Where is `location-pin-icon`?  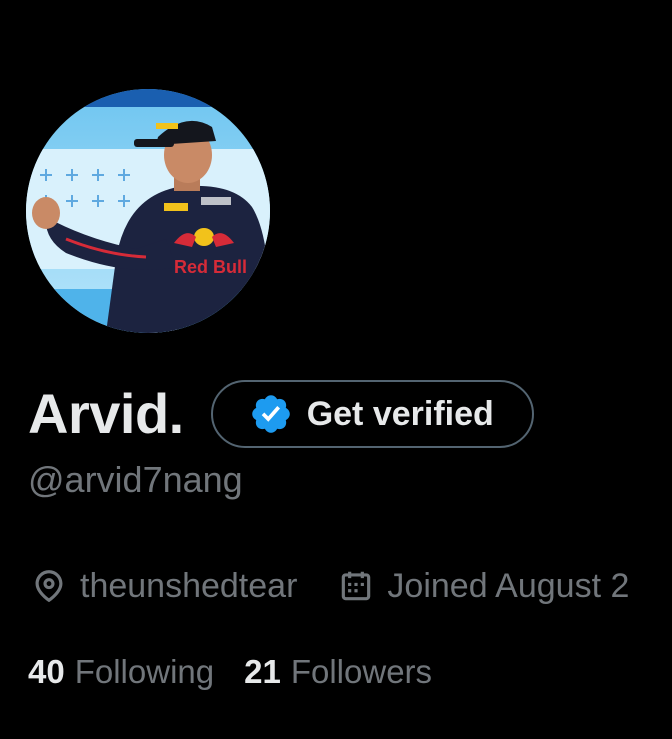 location-pin-icon is located at coordinates (49, 586).